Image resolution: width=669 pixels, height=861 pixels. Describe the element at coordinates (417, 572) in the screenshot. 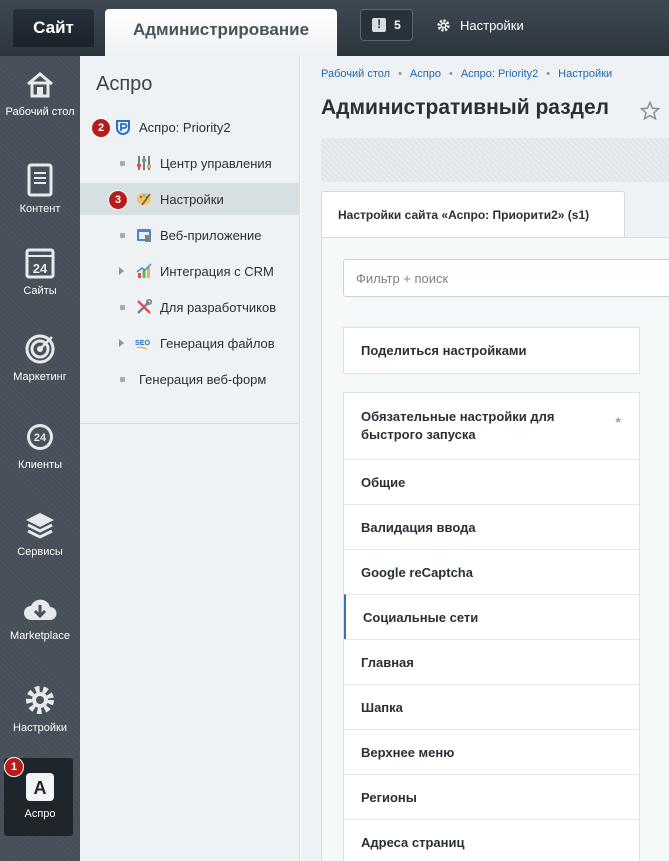

I see `settings-item-label: Google reCaptcha` at that location.